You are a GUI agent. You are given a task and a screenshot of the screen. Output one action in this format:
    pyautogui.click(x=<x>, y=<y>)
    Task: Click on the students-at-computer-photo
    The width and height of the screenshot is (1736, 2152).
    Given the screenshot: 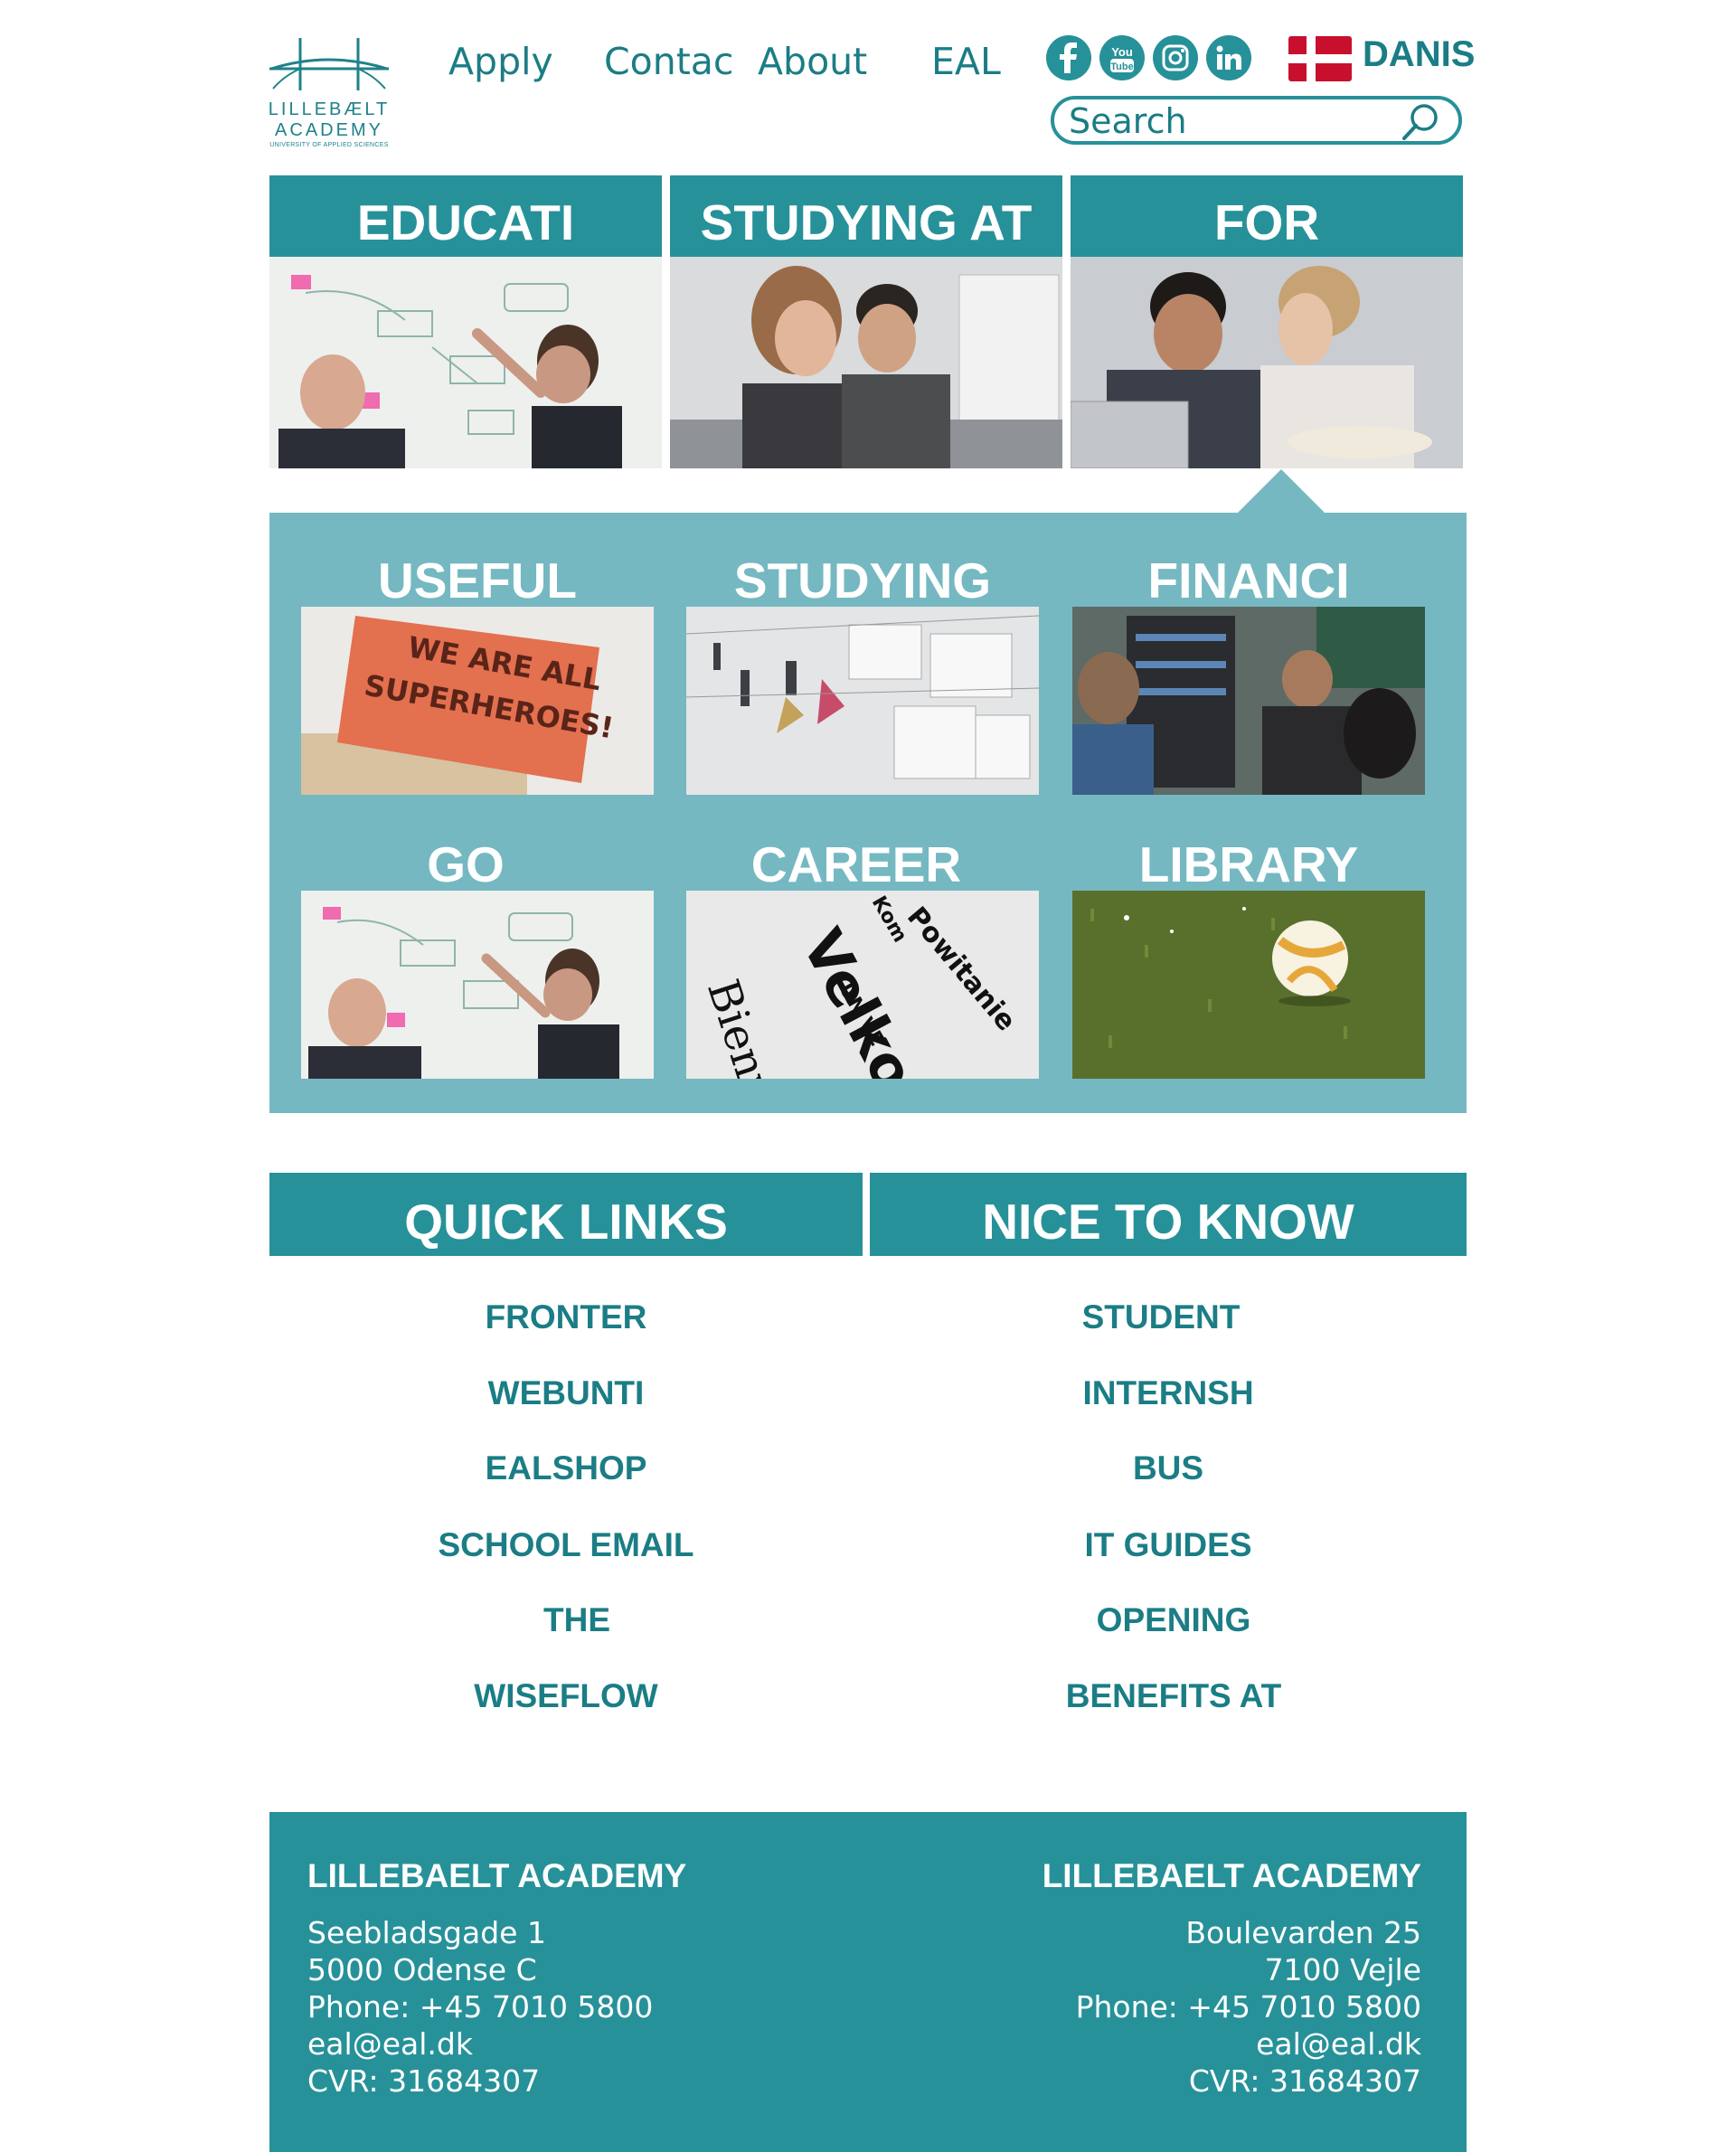 What is the action you would take?
    pyautogui.click(x=866, y=362)
    